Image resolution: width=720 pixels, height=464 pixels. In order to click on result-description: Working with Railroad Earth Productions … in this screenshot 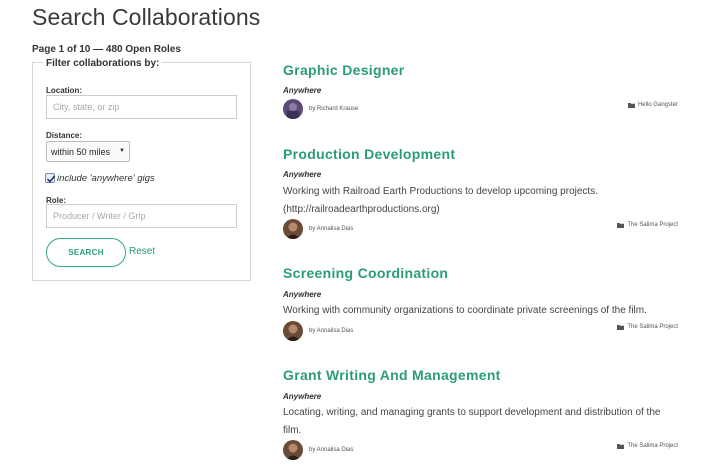, I will do `click(440, 200)`.